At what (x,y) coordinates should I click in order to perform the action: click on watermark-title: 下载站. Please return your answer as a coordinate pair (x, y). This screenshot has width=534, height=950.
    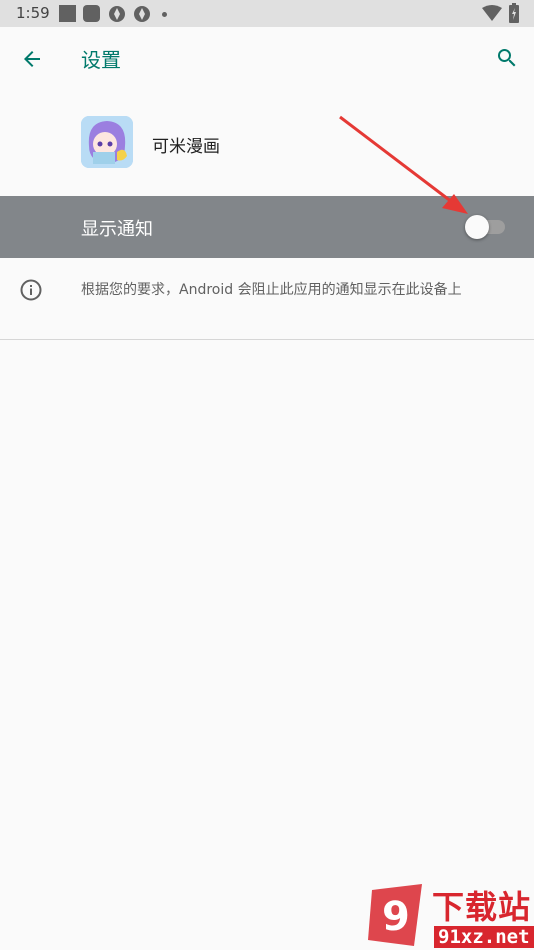
    Looking at the image, I should click on (482, 907).